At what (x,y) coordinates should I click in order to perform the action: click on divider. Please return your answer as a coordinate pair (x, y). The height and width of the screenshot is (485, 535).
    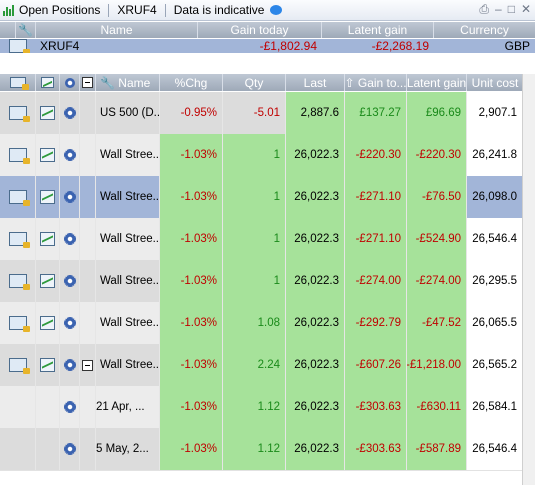
    Looking at the image, I should click on (109, 10).